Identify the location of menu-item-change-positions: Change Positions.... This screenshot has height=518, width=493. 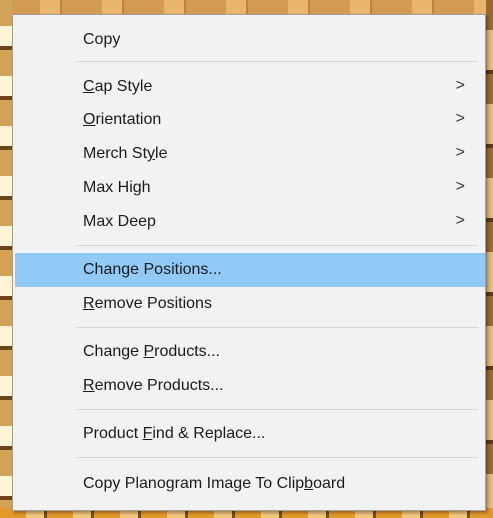
(250, 270).